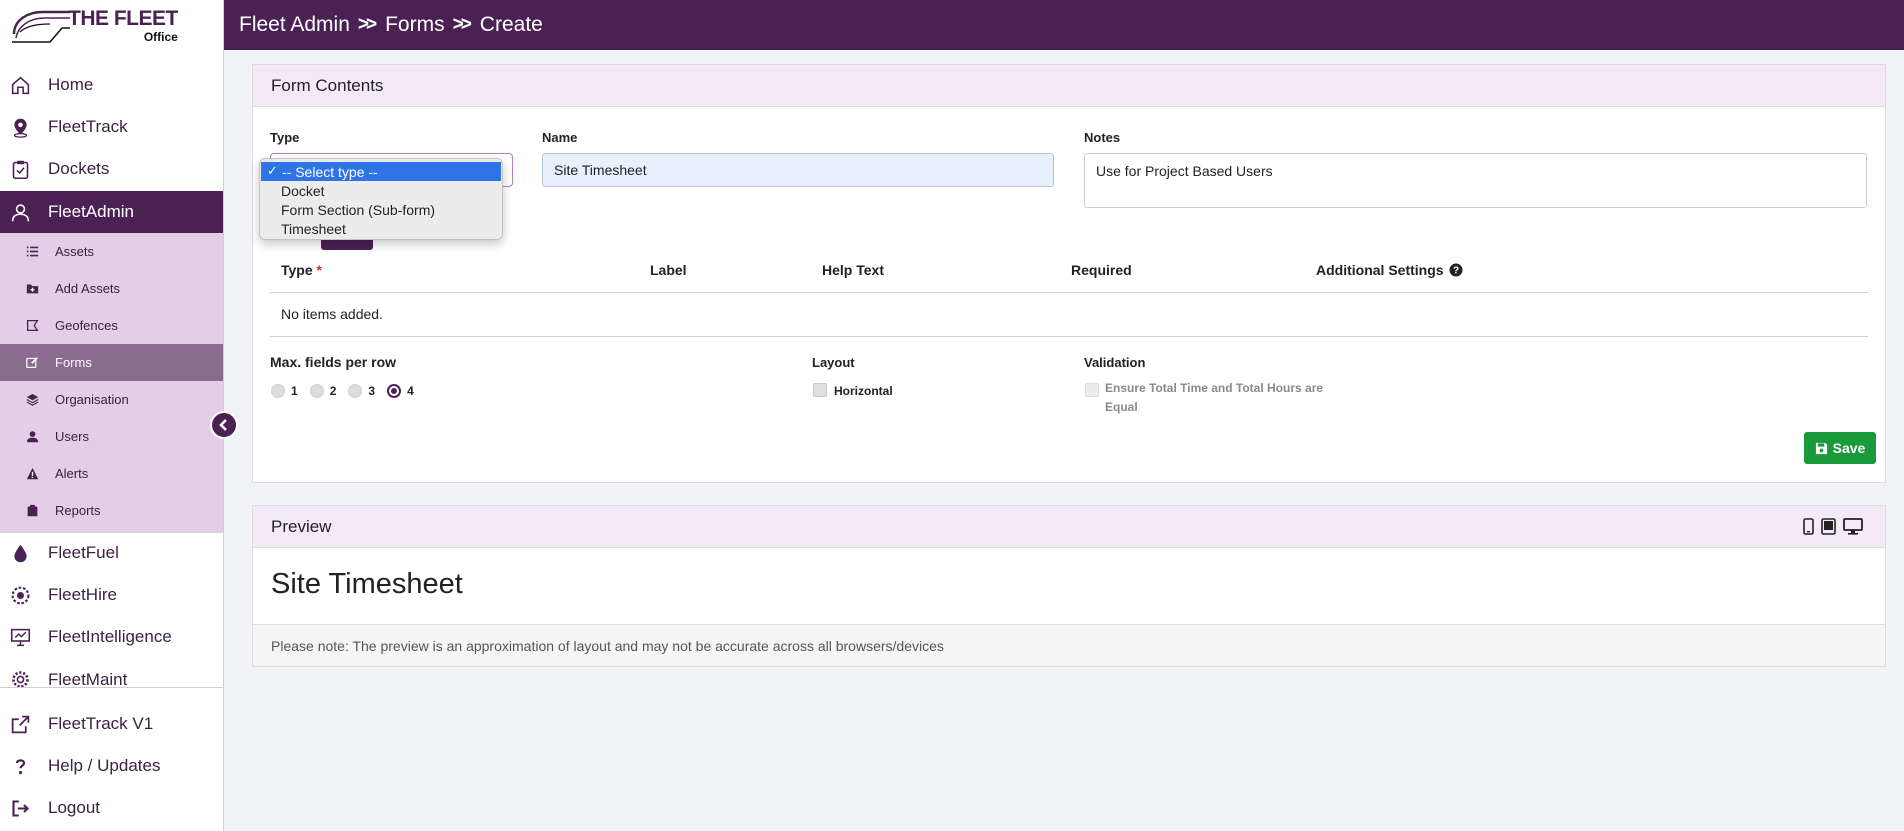  Describe the element at coordinates (111, 510) in the screenshot. I see `sidebar-subitem-reports: Reports` at that location.